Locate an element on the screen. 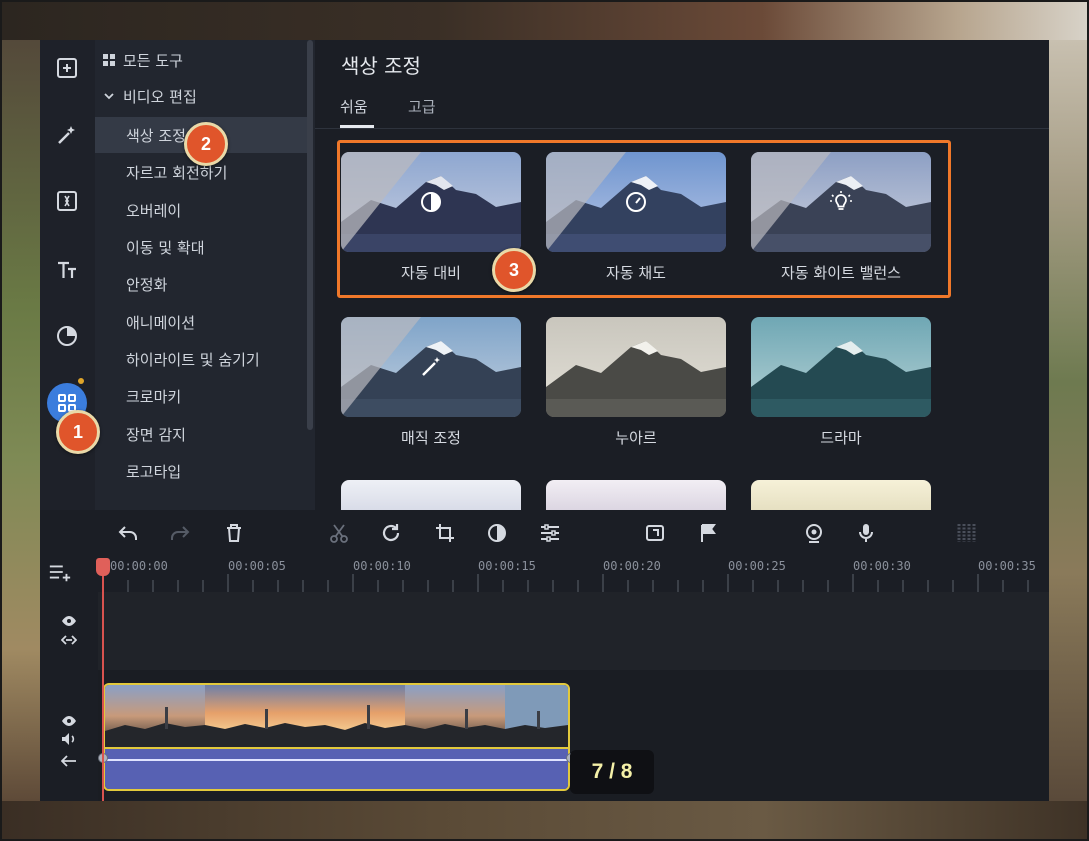 Image resolution: width=1089 pixels, height=841 pixels. main-track-controls is located at coordinates (69, 735).